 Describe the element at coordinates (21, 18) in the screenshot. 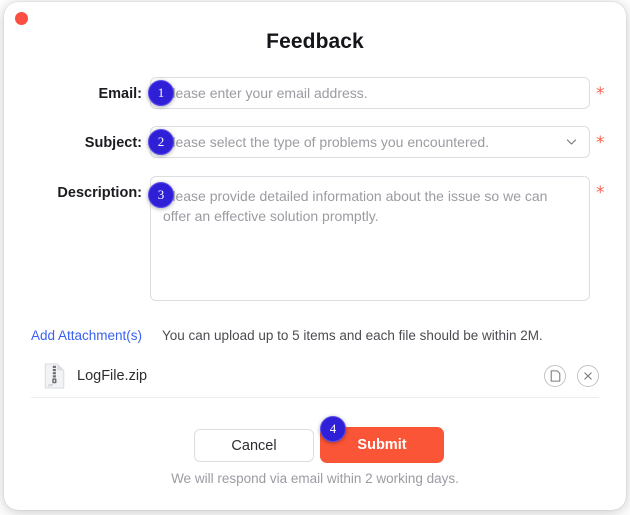

I see `close-window-dot` at that location.